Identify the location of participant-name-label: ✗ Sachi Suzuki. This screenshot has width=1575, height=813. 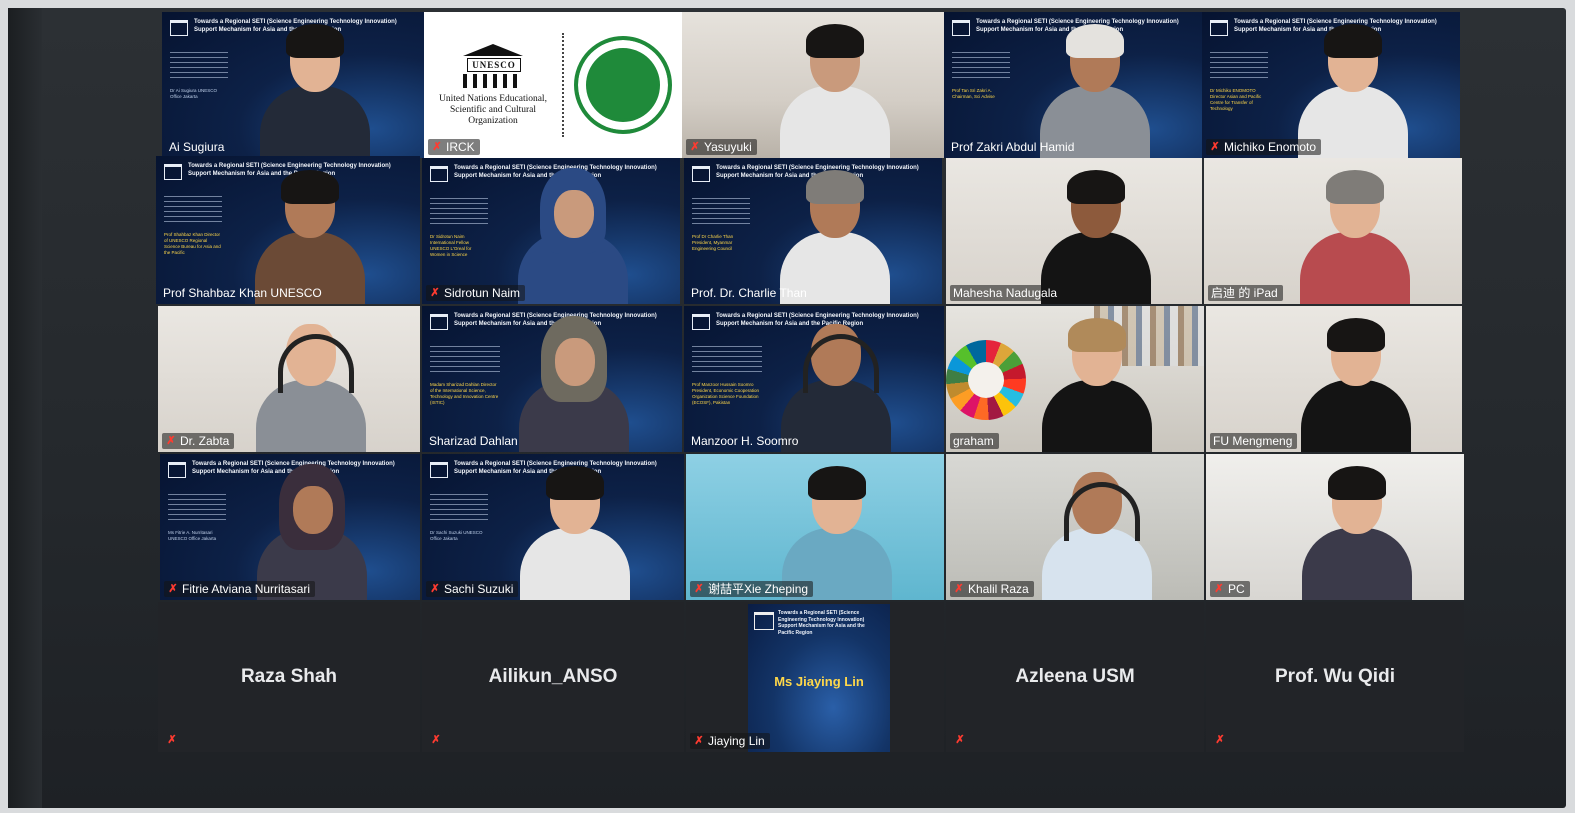
(472, 589).